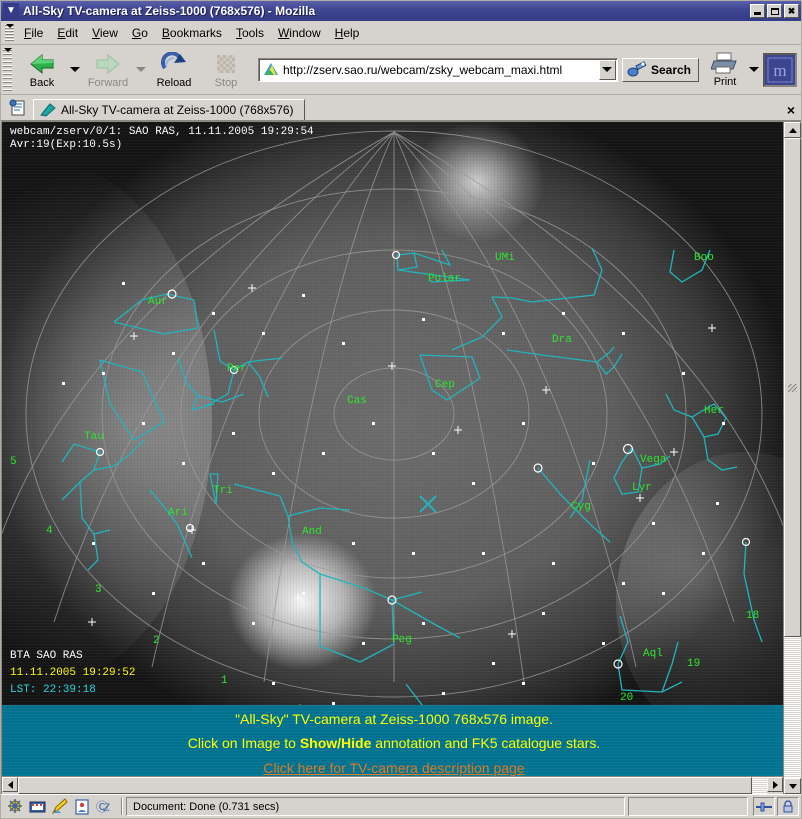 The width and height of the screenshot is (802, 819). Describe the element at coordinates (81, 806) in the screenshot. I see `addressbook-icon` at that location.